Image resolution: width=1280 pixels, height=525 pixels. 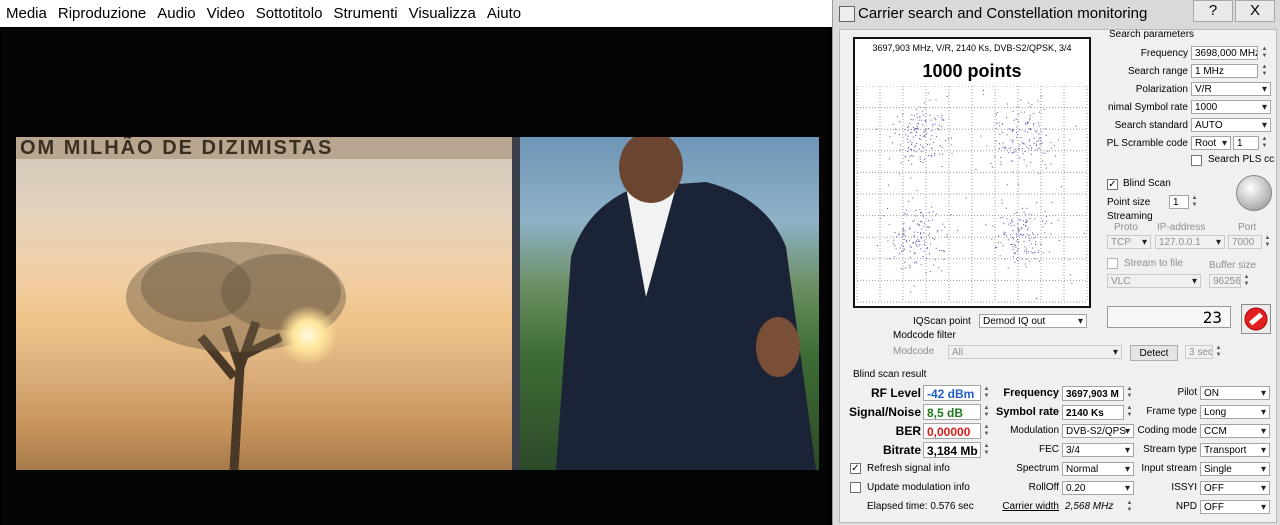 What do you see at coordinates (1129, 242) in the screenshot?
I see `proto-select: TCP` at bounding box center [1129, 242].